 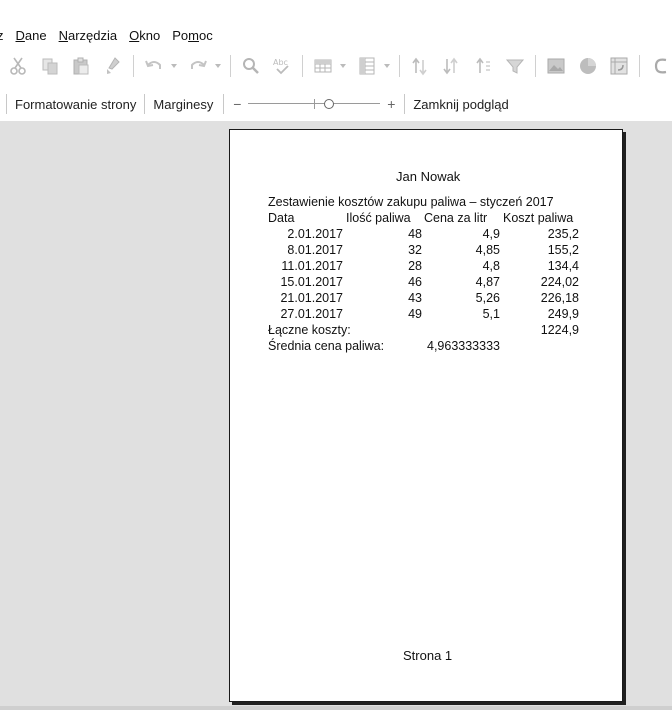 What do you see at coordinates (336, 708) in the screenshot?
I see `status-bar-edge` at bounding box center [336, 708].